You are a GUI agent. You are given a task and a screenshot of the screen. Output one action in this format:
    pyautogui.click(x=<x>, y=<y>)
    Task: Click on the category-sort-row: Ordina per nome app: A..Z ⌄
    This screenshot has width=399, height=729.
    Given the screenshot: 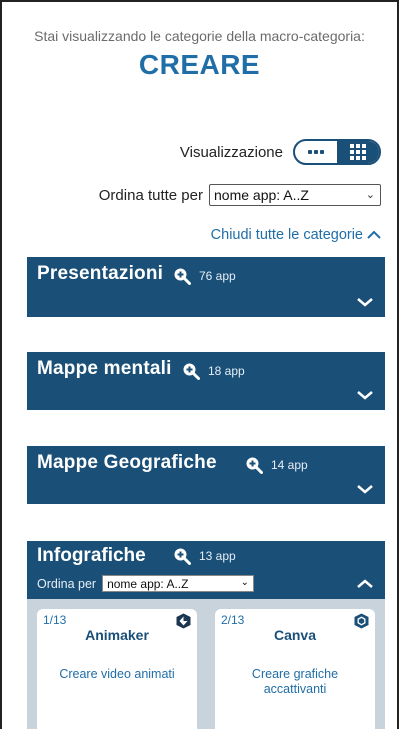 What is the action you would take?
    pyautogui.click(x=146, y=583)
    